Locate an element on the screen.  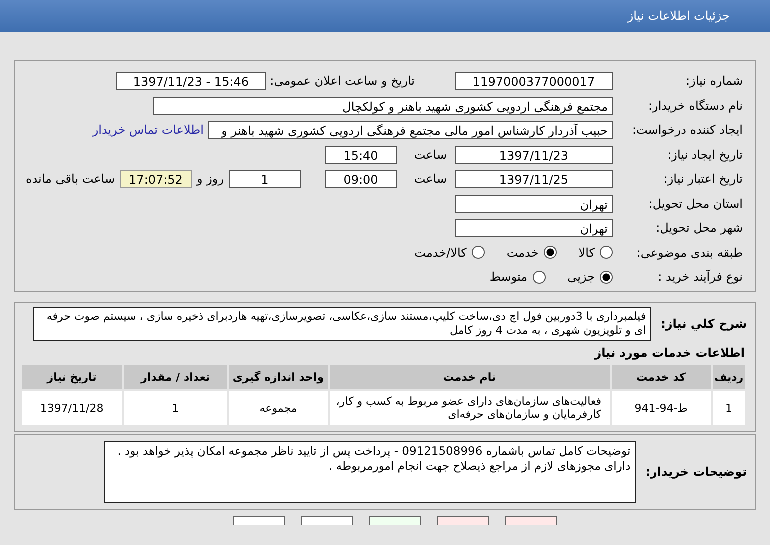
column-header: تاریخ نیاز is located at coordinates (72, 377).